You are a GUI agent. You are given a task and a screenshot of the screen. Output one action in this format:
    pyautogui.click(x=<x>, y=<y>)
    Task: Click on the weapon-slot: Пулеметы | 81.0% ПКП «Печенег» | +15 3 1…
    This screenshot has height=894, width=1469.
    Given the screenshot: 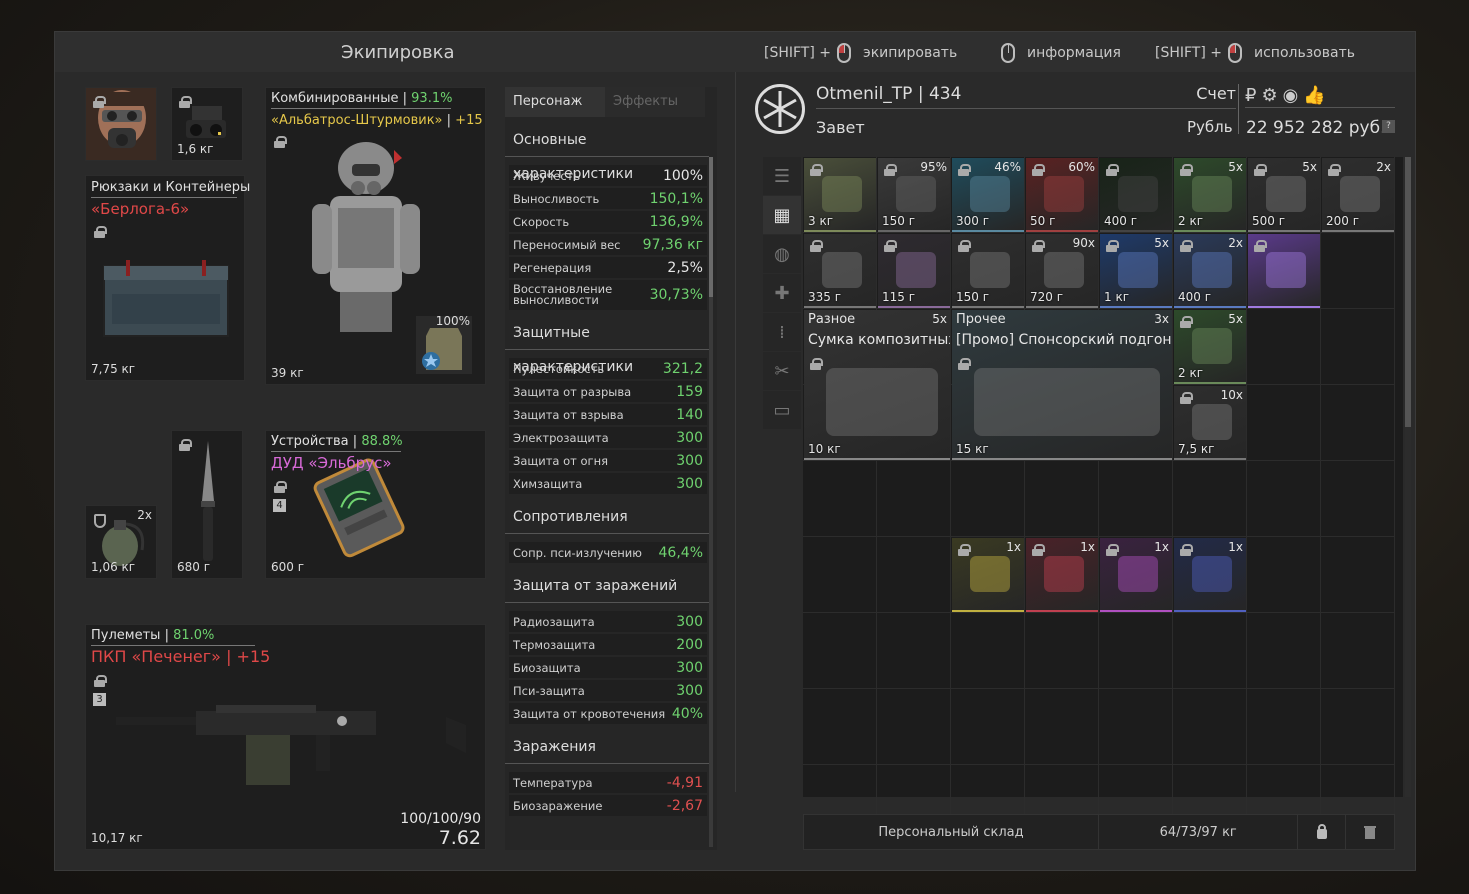 What is the action you would take?
    pyautogui.click(x=285, y=737)
    